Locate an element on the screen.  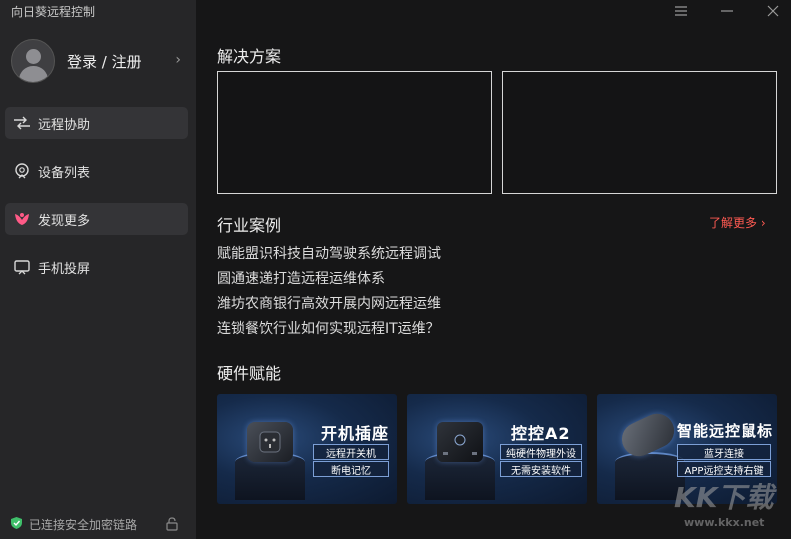
app-title: 向日葵远程控制 is located at coordinates (53, 12).